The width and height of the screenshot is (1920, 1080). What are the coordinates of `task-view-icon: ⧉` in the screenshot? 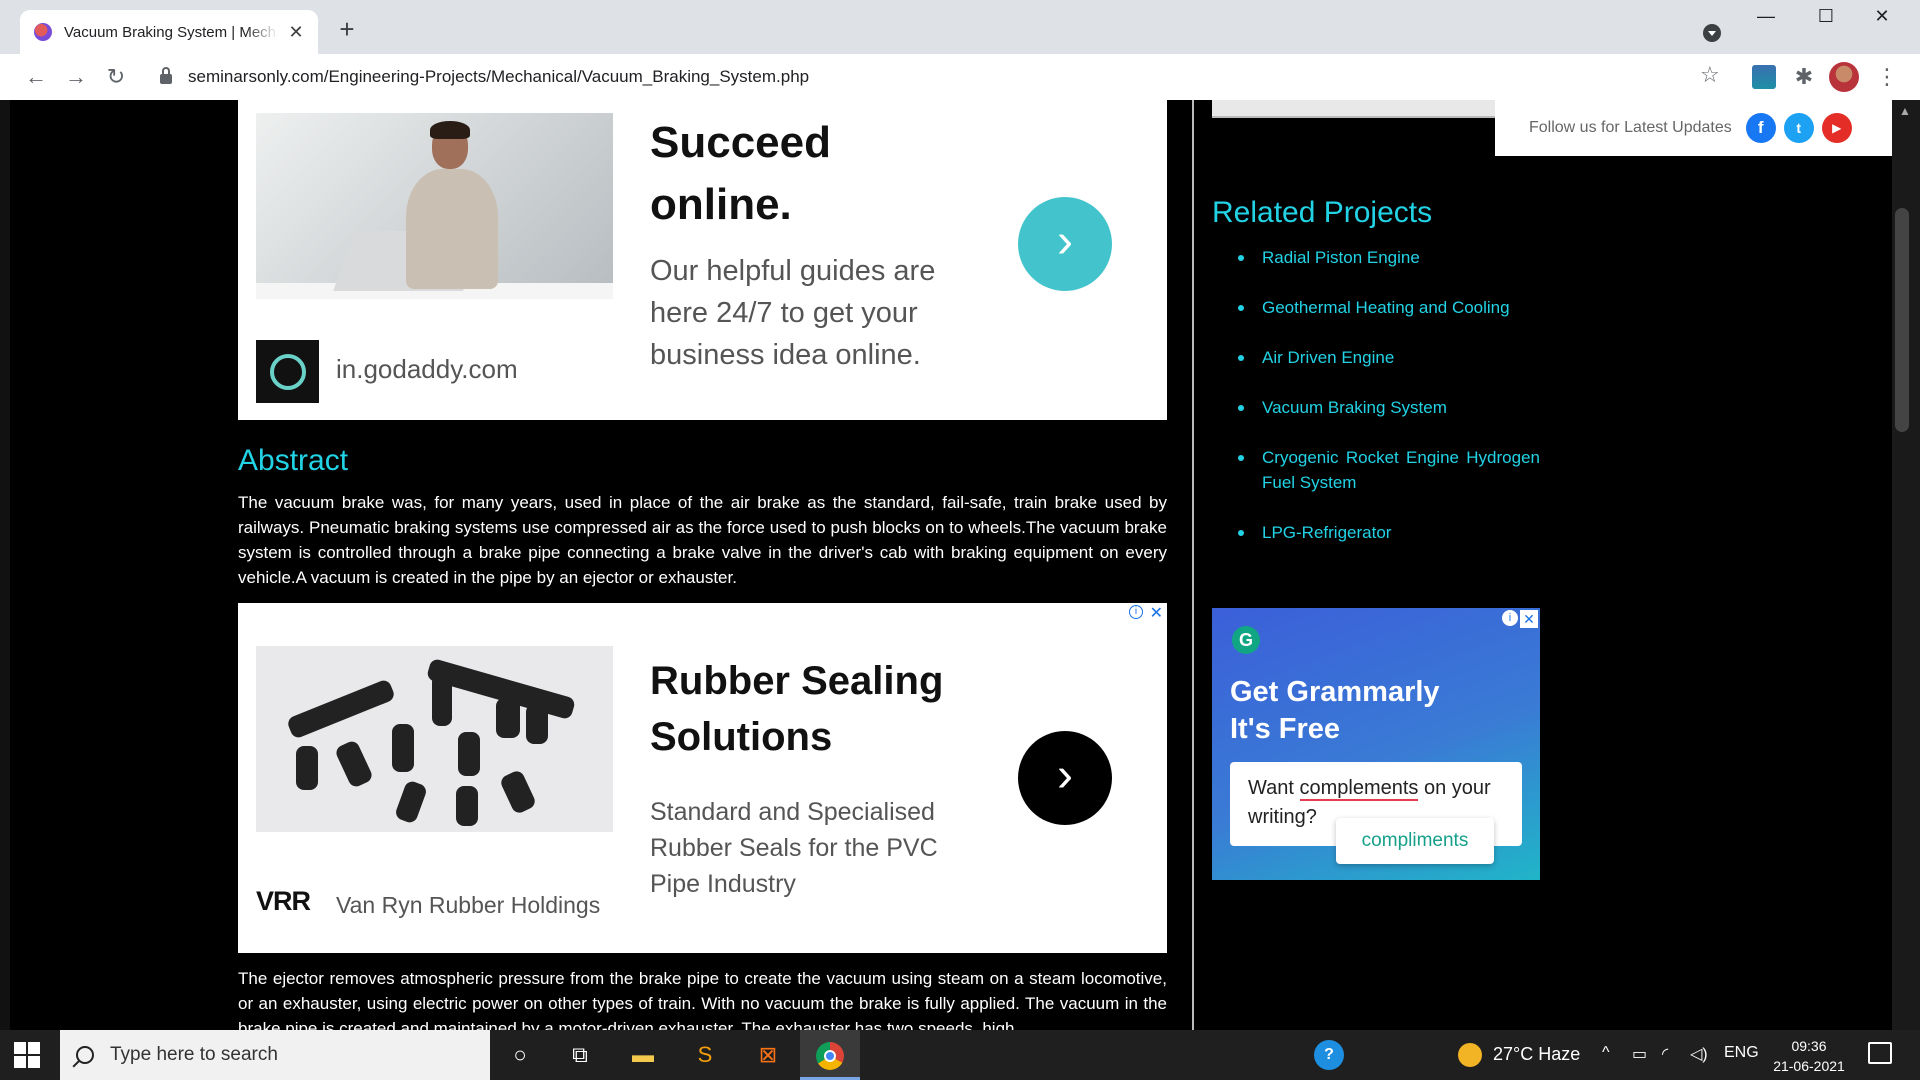 It's located at (580, 1055).